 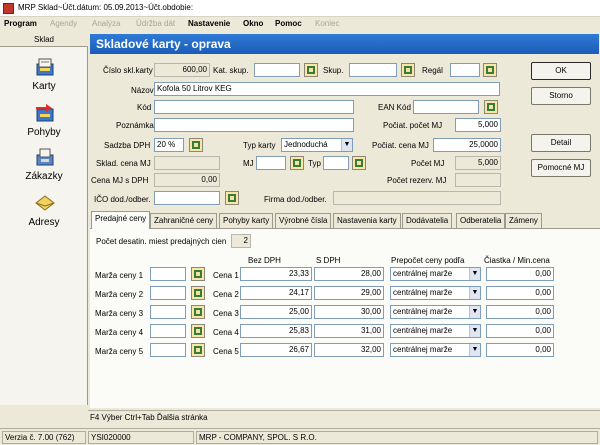 What do you see at coordinates (246, 220) in the screenshot?
I see `tab-pohyby-karty: Pohyby karty` at bounding box center [246, 220].